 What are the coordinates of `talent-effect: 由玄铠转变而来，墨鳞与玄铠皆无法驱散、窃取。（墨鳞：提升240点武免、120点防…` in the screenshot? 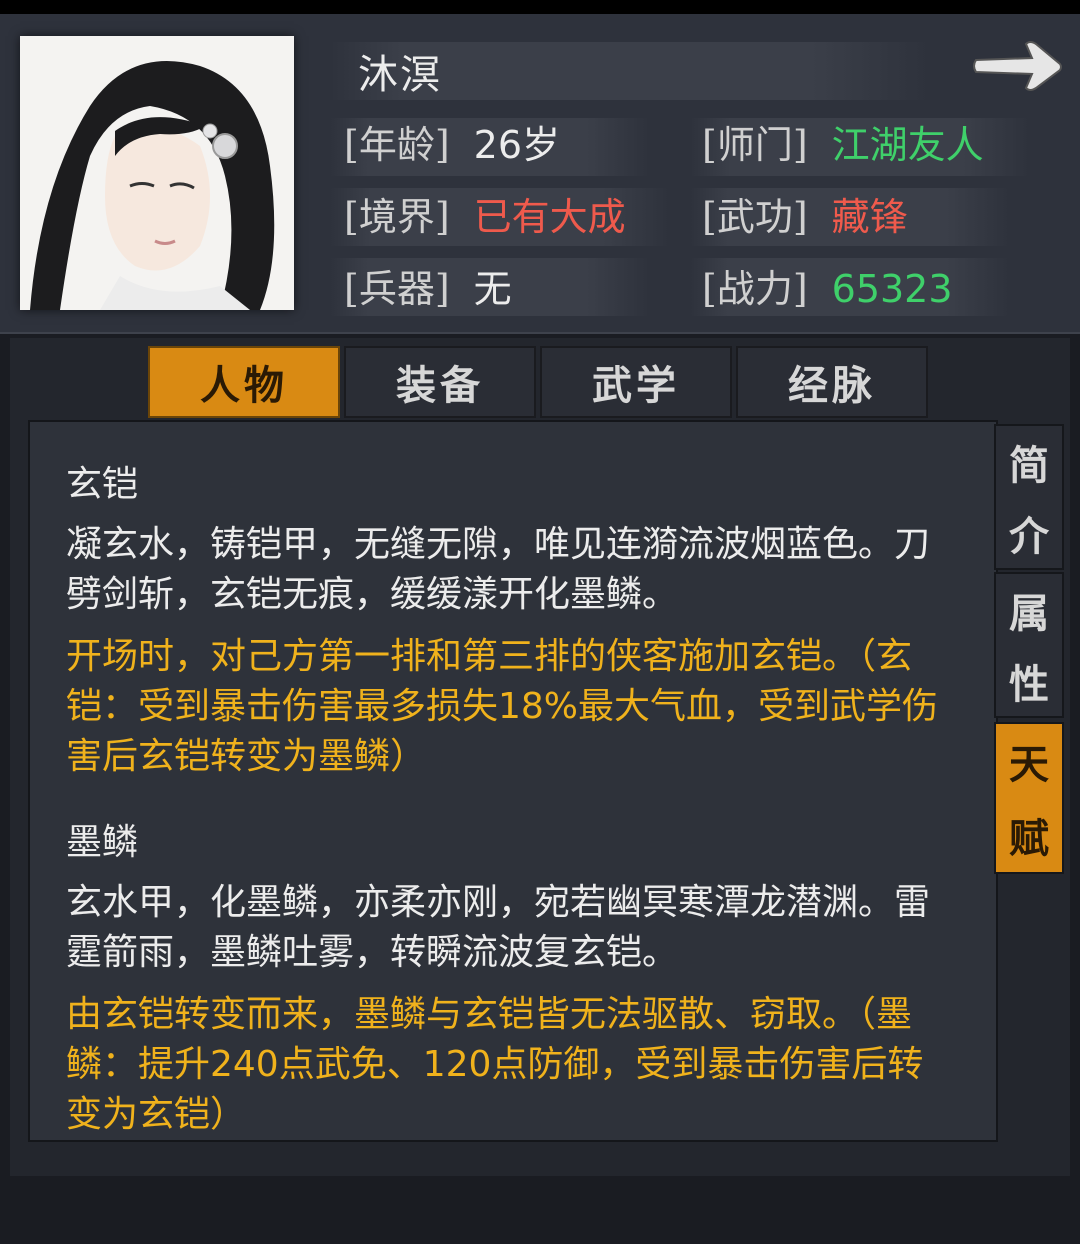 It's located at (495, 1064).